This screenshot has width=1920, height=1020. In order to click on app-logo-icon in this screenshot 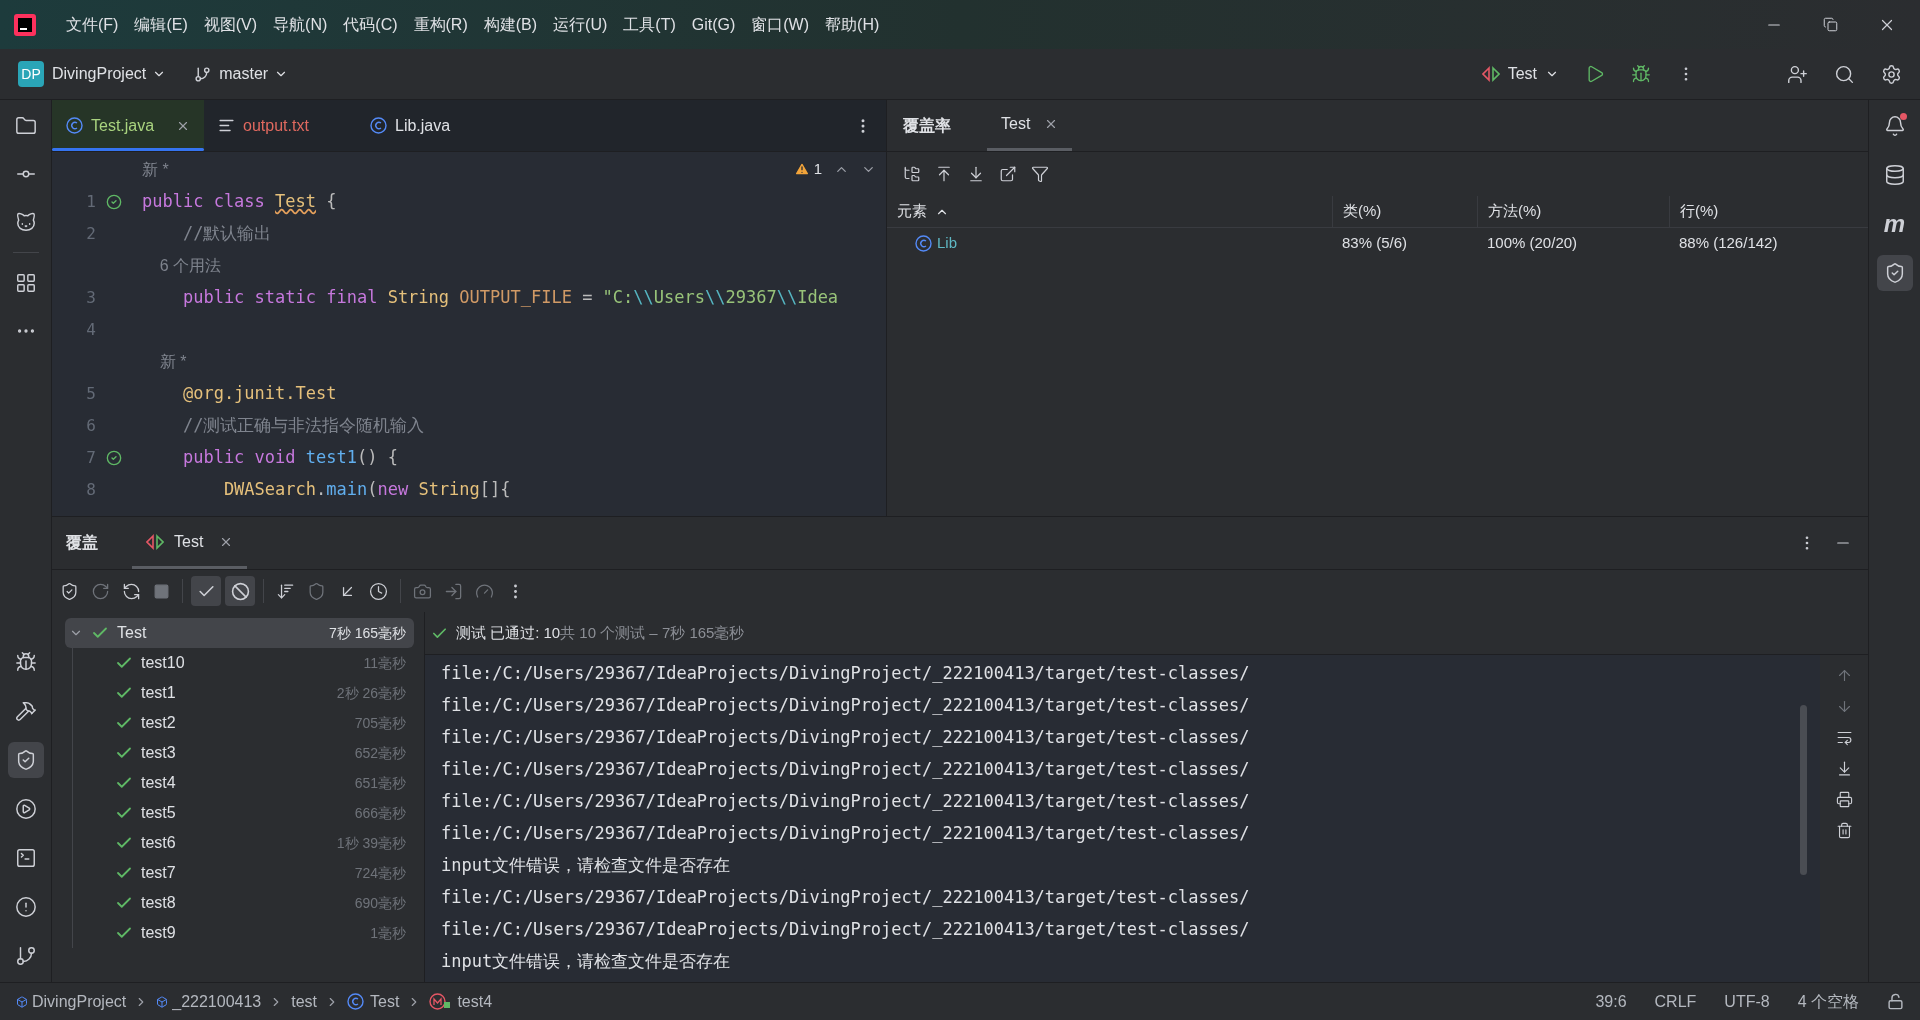, I will do `click(25, 24)`.